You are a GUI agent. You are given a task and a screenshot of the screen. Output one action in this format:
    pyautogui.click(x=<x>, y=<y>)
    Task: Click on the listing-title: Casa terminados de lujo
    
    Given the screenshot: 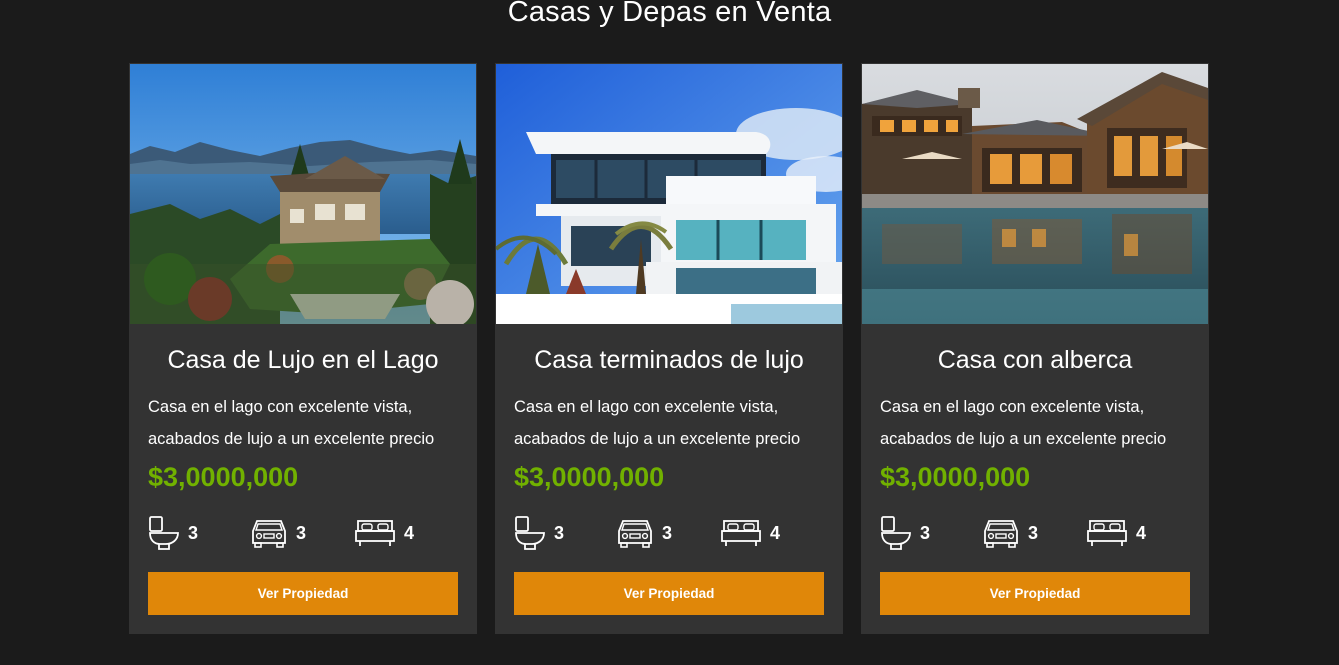 What is the action you would take?
    pyautogui.click(x=669, y=360)
    